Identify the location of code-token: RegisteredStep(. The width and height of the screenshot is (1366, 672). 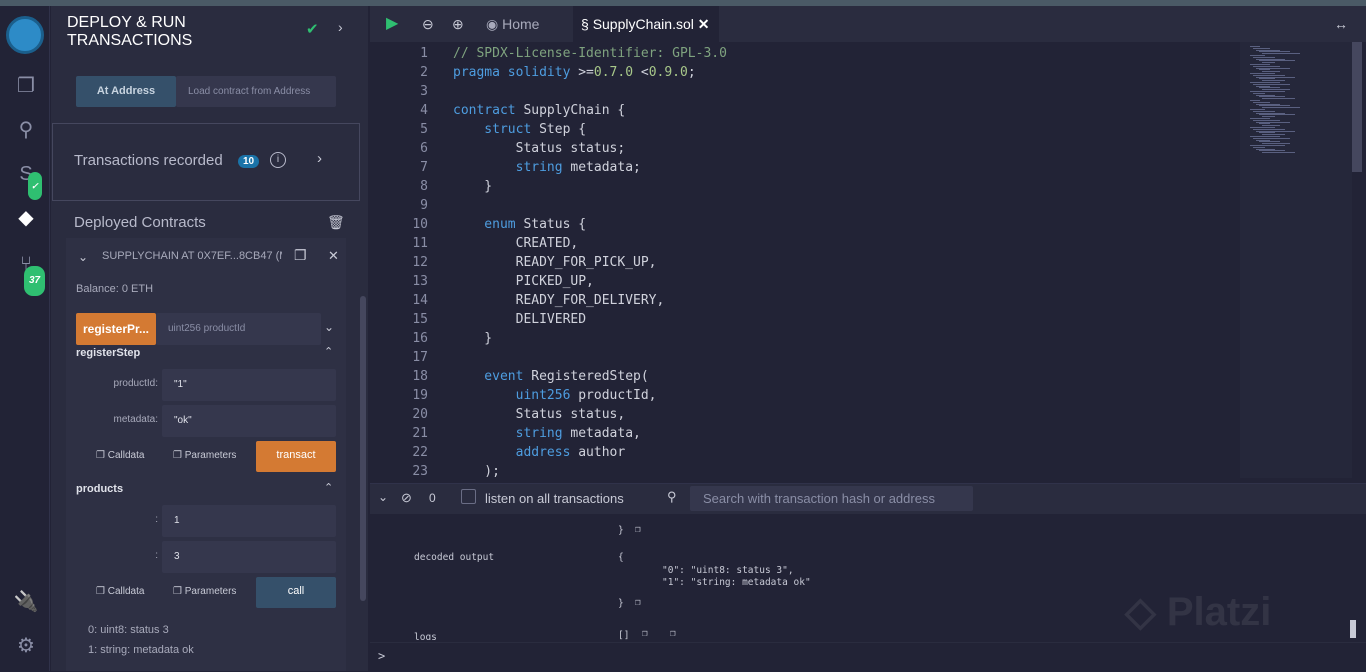
(590, 376).